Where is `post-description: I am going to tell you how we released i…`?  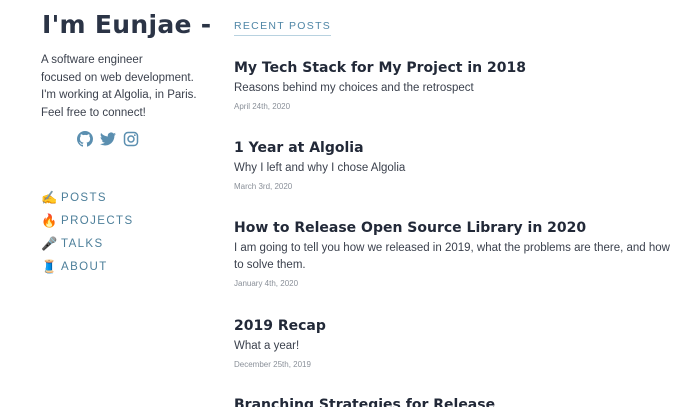
post-description: I am going to tell you how we released i… is located at coordinates (452, 256).